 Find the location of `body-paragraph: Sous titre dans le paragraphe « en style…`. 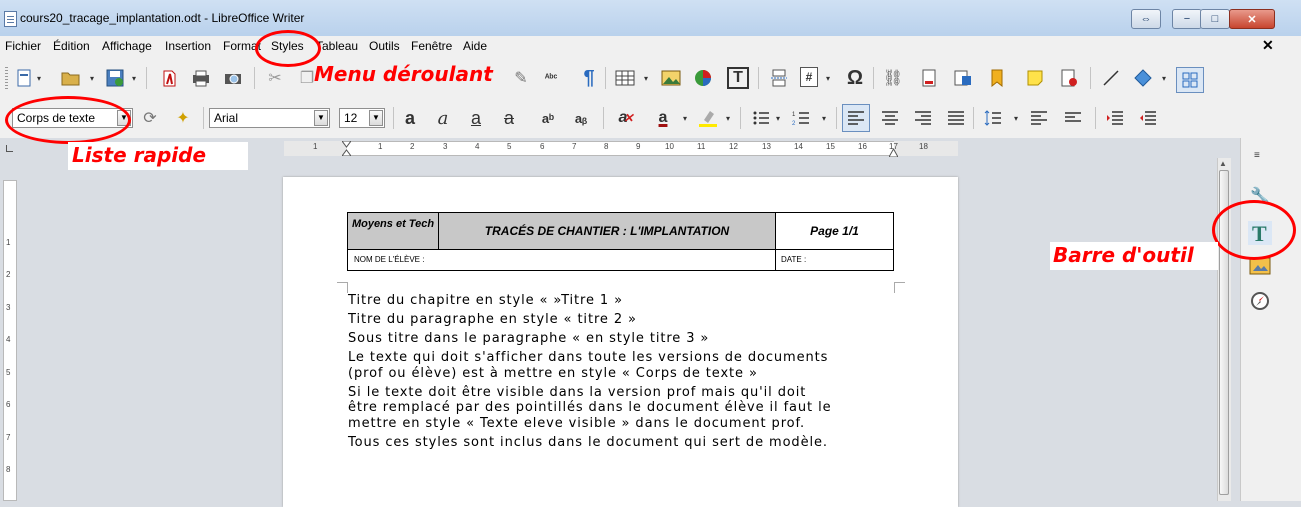

body-paragraph: Sous titre dans le paragraphe « en style… is located at coordinates (528, 339).